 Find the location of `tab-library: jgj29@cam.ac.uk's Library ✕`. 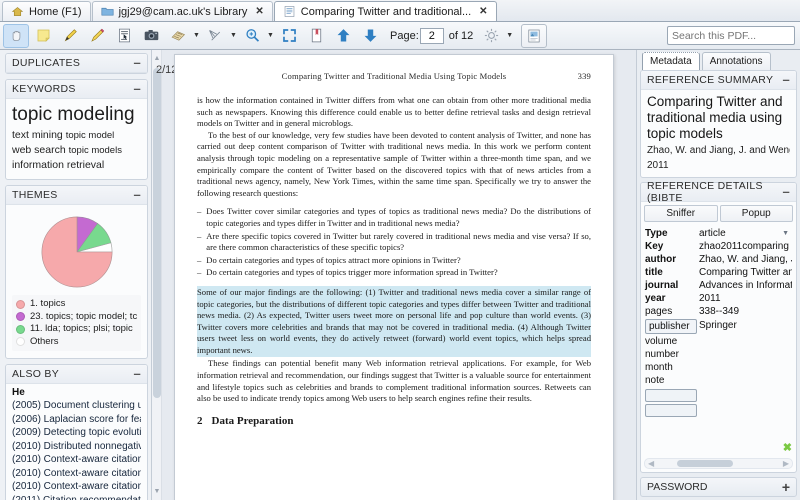

tab-library: jgj29@cam.ac.uk's Library ✕ is located at coordinates (182, 11).